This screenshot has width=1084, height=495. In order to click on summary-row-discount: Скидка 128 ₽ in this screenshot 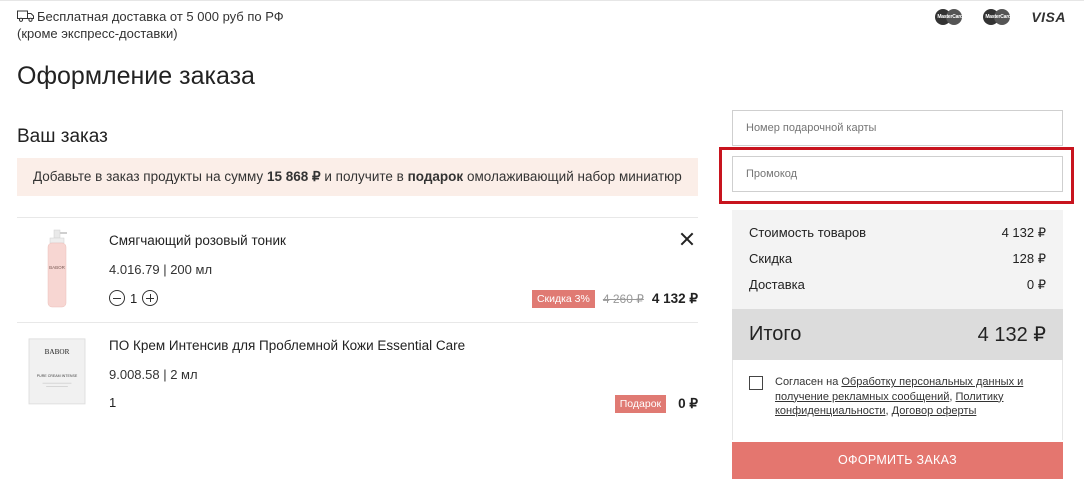, I will do `click(897, 259)`.